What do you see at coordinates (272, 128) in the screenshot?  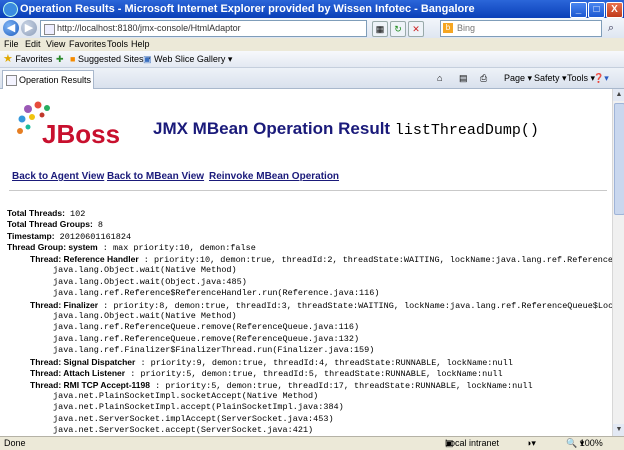 I see `page-title-text: JMX MBean Operation Result` at bounding box center [272, 128].